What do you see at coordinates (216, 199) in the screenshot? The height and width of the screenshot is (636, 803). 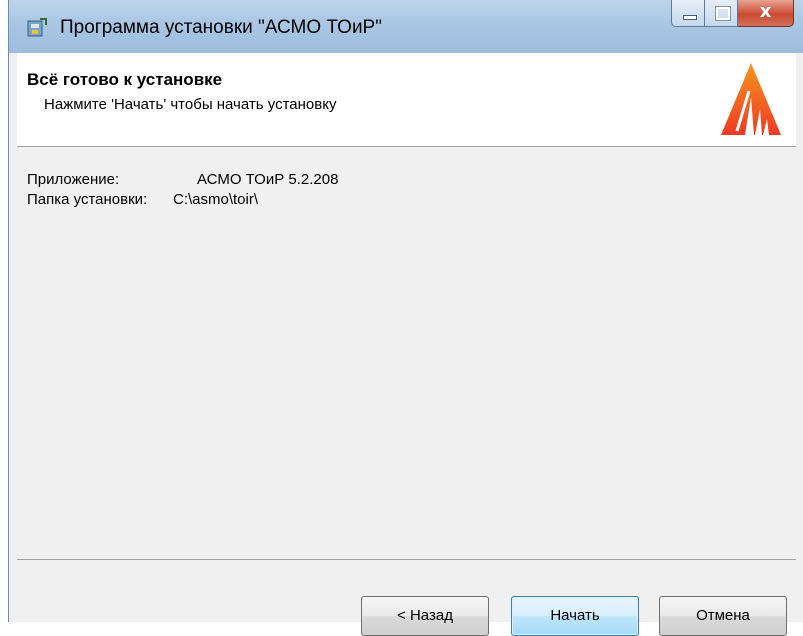 I see `folder-value: C:\asmo\toir\` at bounding box center [216, 199].